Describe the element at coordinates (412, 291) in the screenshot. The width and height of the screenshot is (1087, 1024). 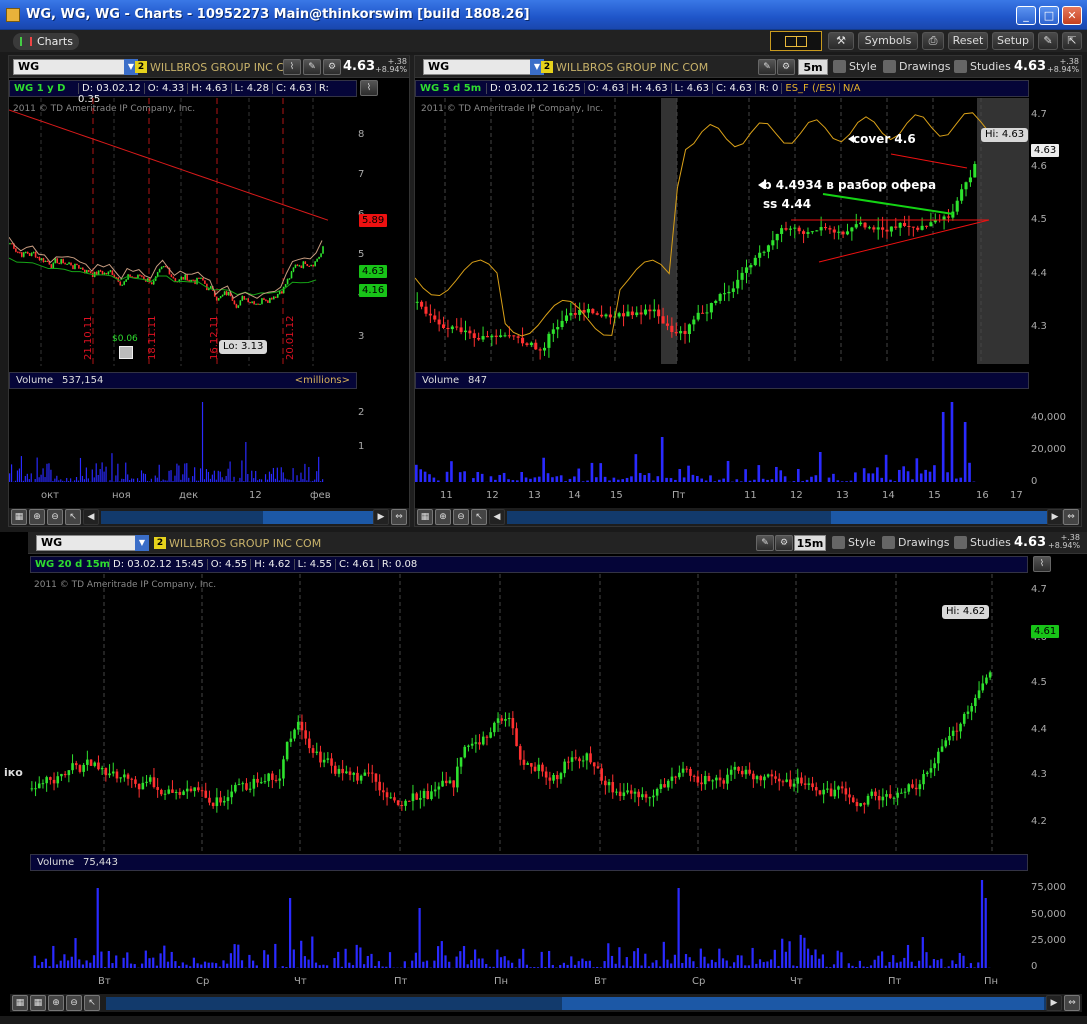
I see `panel-splitter` at that location.